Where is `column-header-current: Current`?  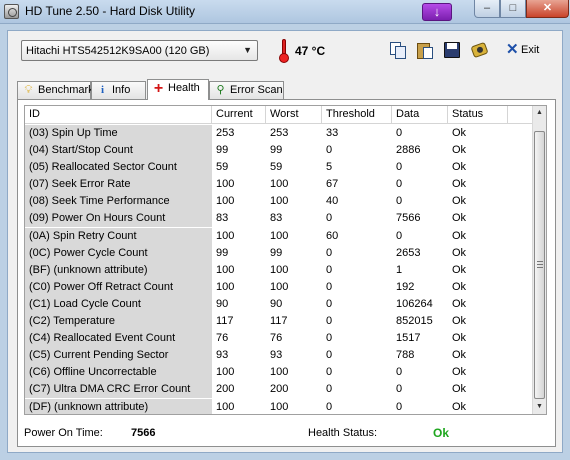 column-header-current: Current is located at coordinates (239, 115).